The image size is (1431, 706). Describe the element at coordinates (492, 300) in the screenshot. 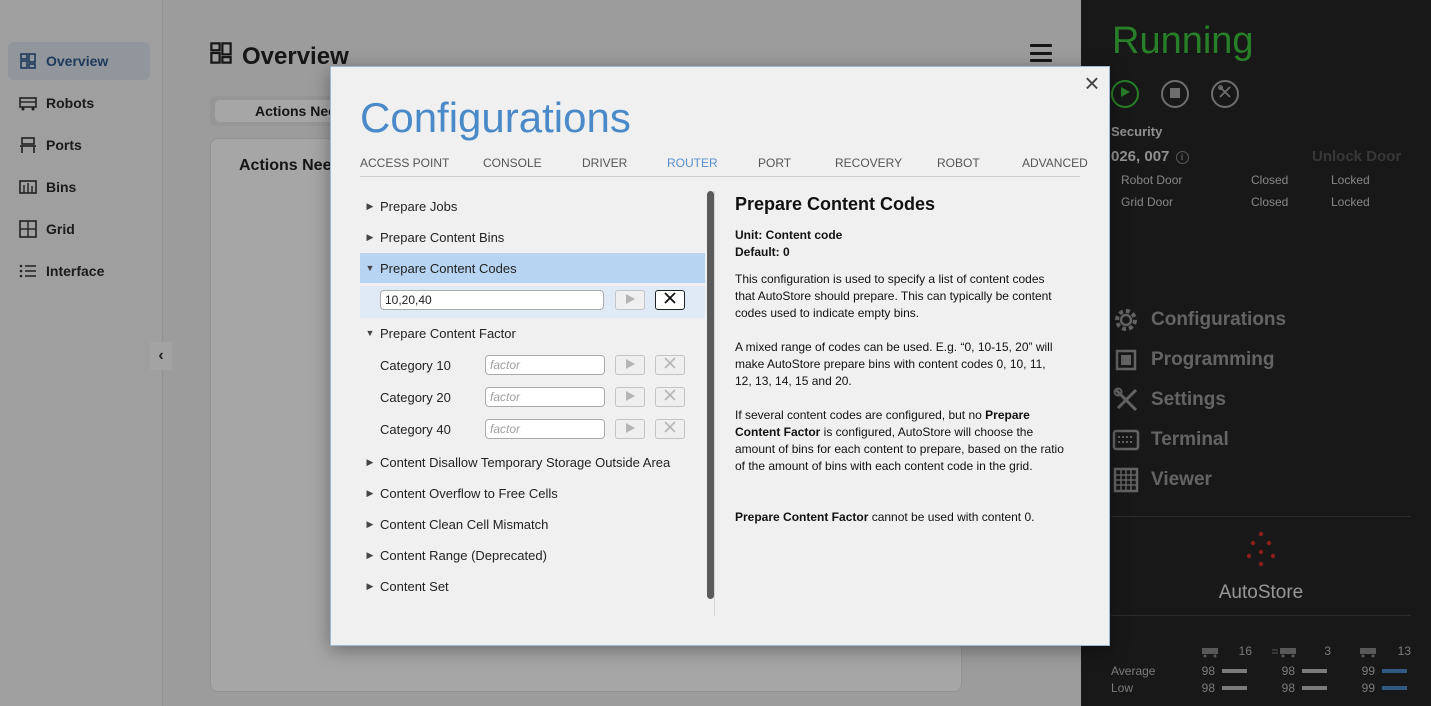

I see `content-codes-input` at that location.